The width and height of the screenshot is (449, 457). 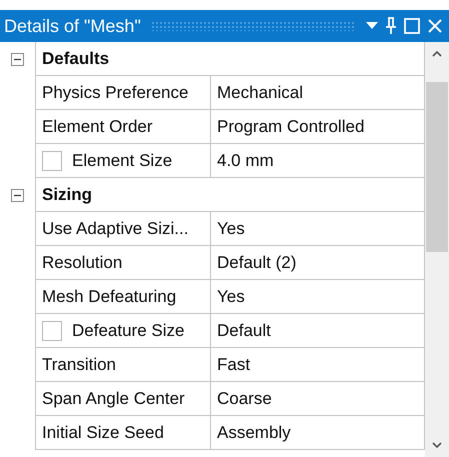 I want to click on property-name: Resolution, so click(x=82, y=262).